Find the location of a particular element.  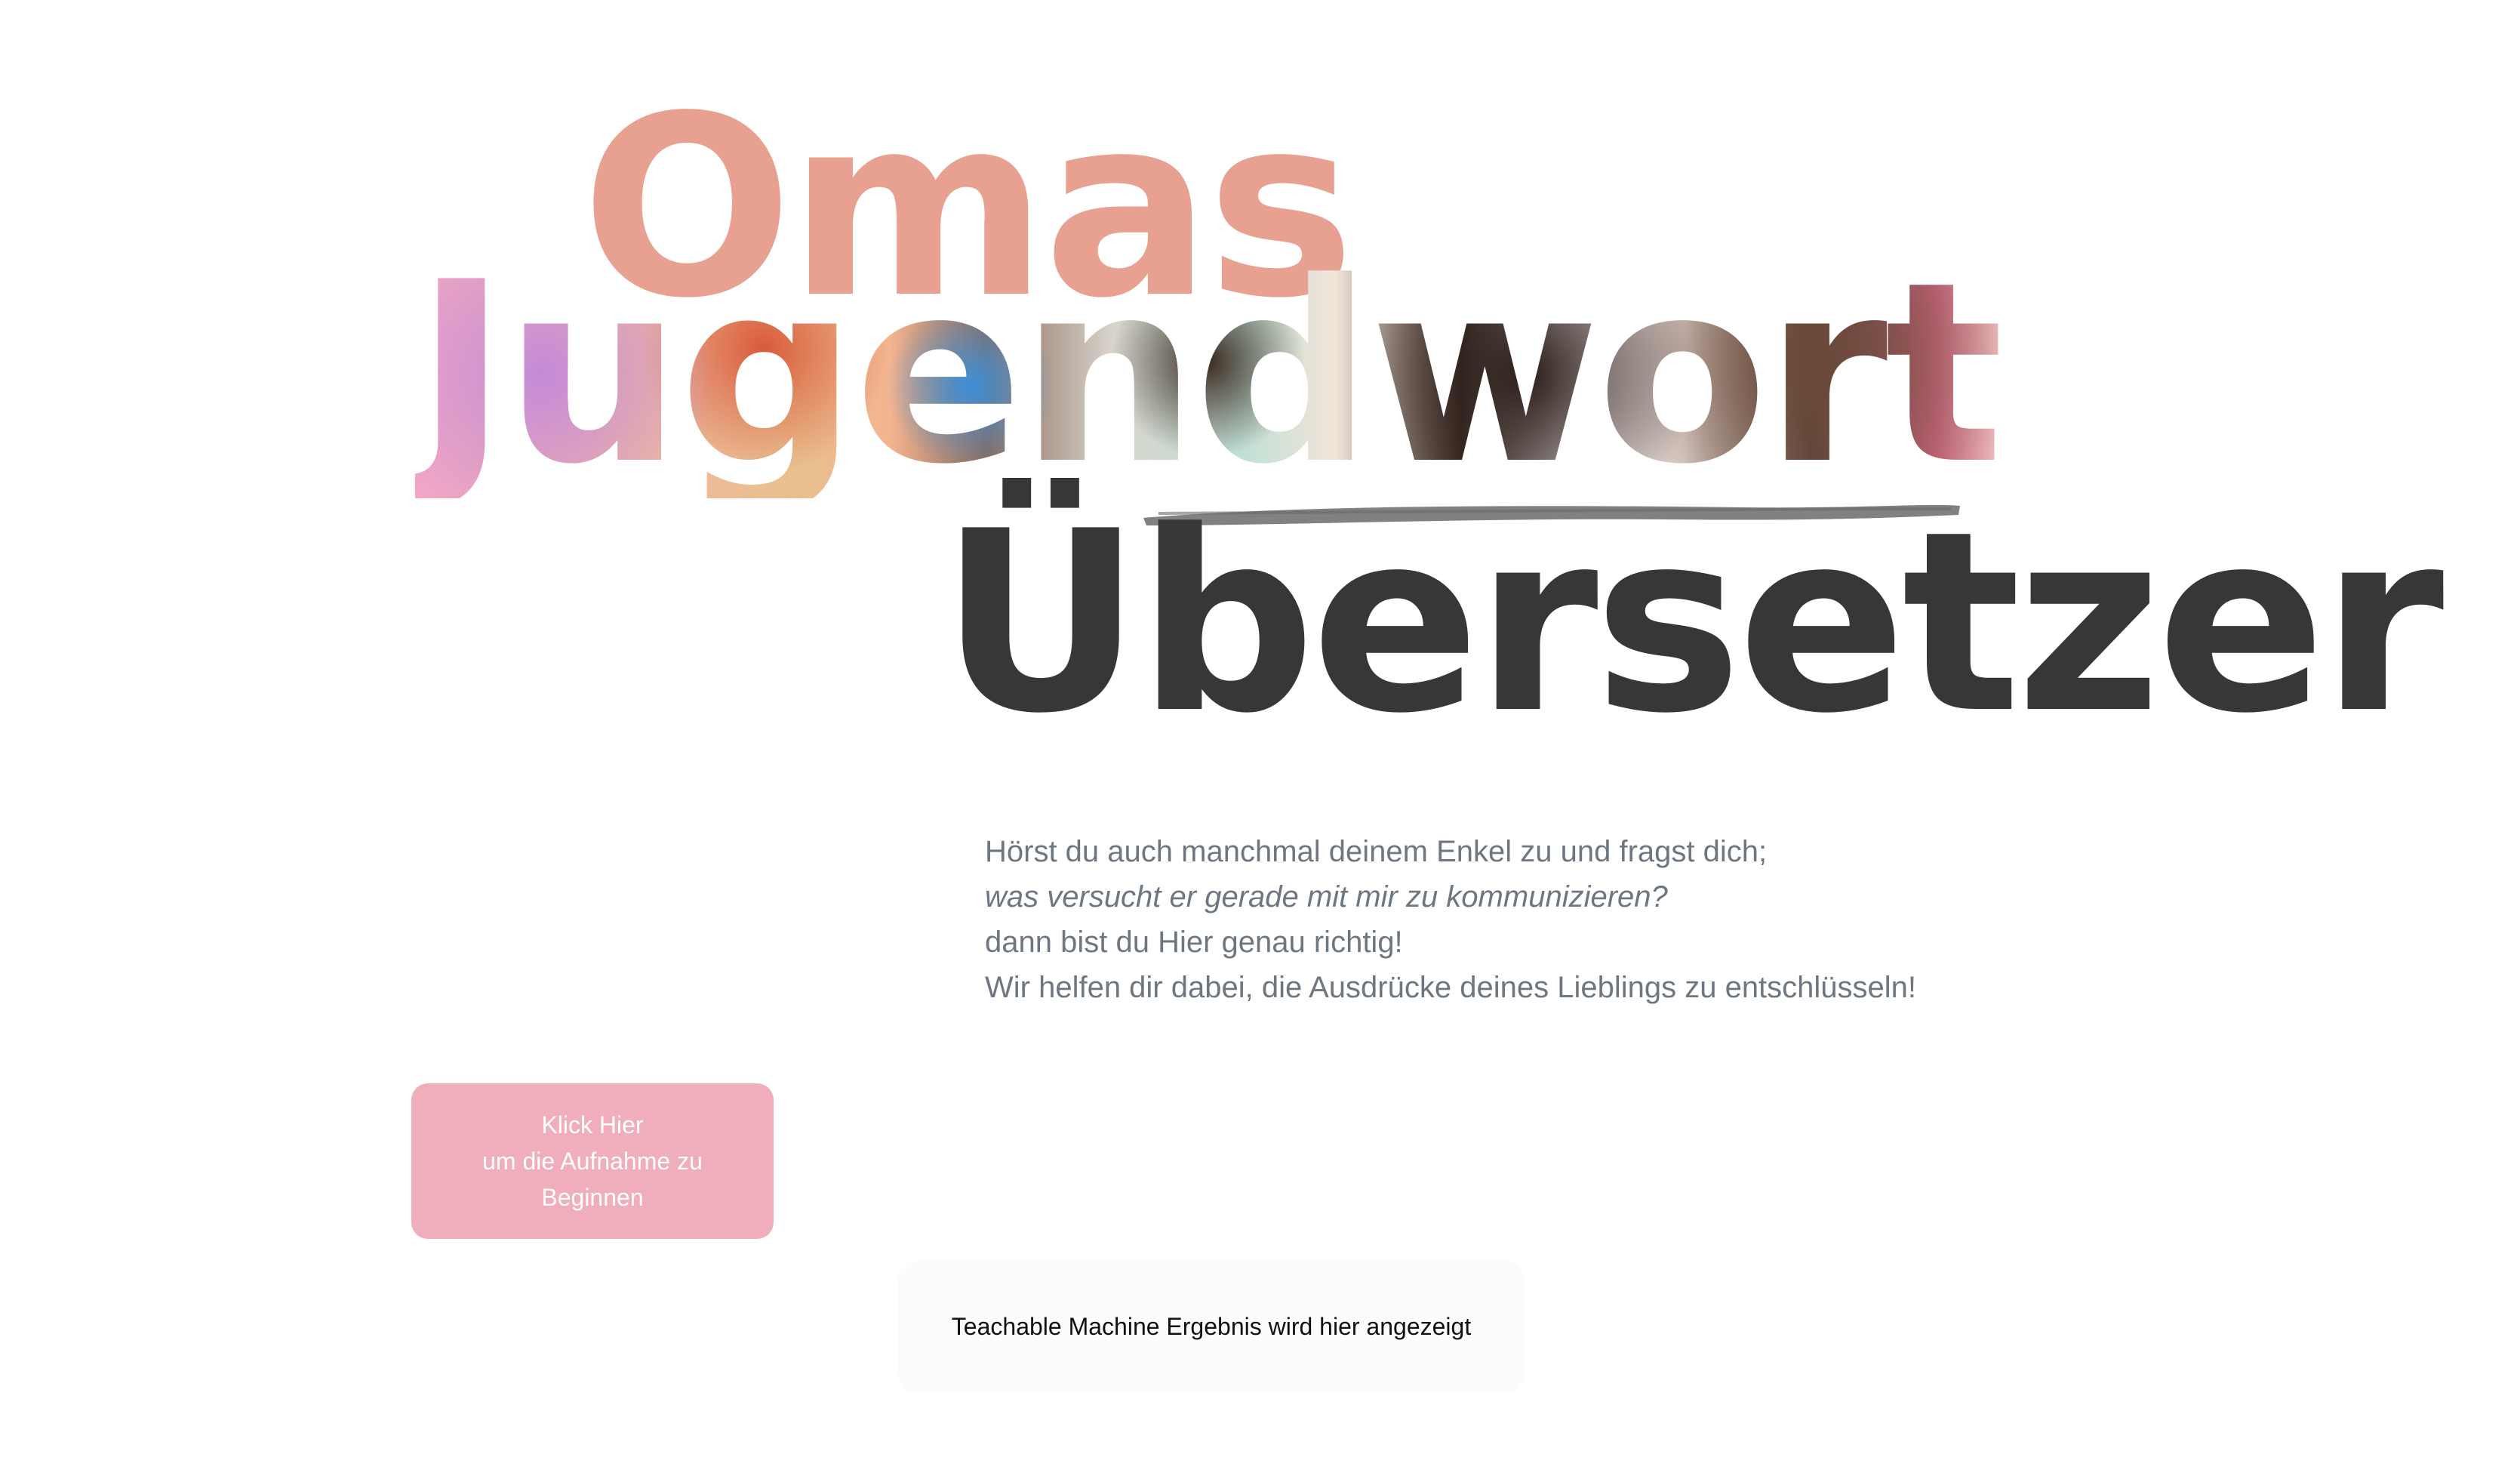

record-button-line-3: Beginnen is located at coordinates (592, 1197).